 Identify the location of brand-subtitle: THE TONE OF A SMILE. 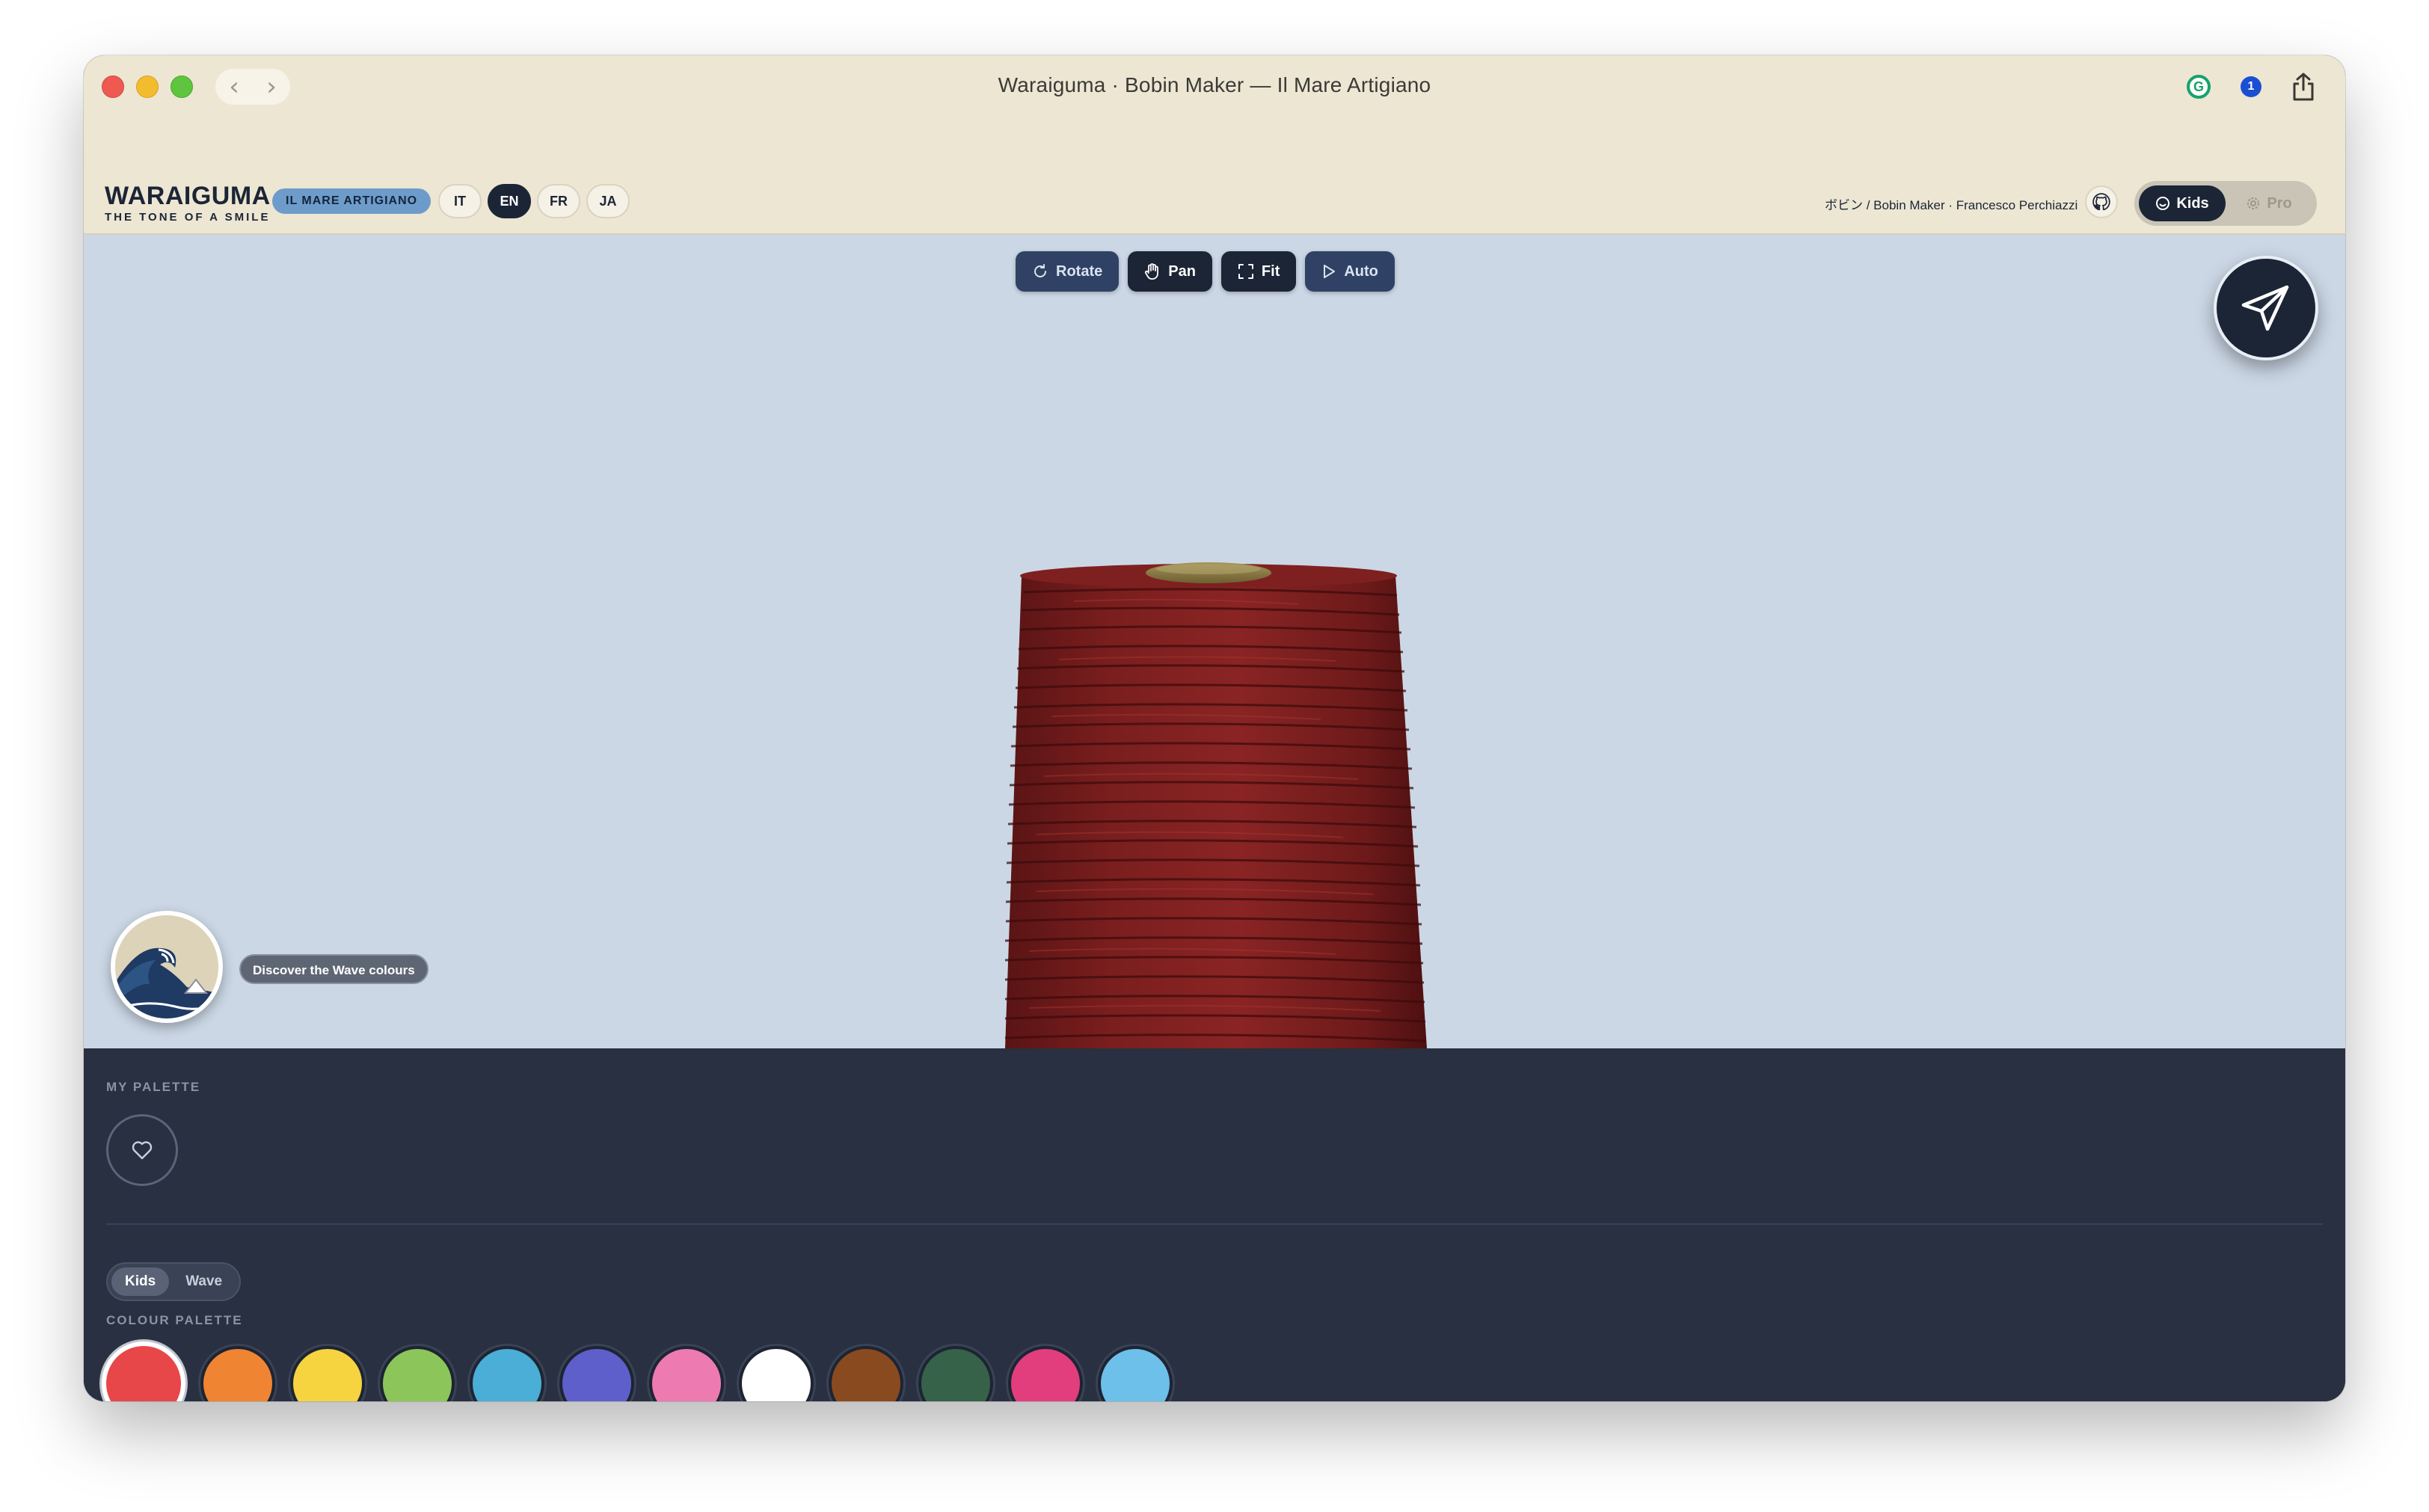
(188, 217).